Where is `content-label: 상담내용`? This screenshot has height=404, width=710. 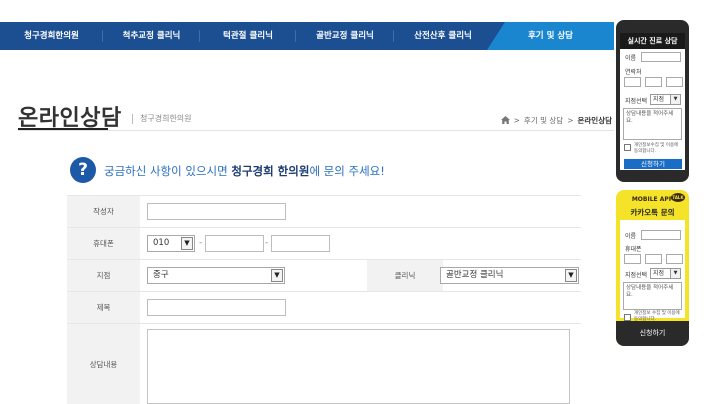
content-label: 상담내용 is located at coordinates (103, 364).